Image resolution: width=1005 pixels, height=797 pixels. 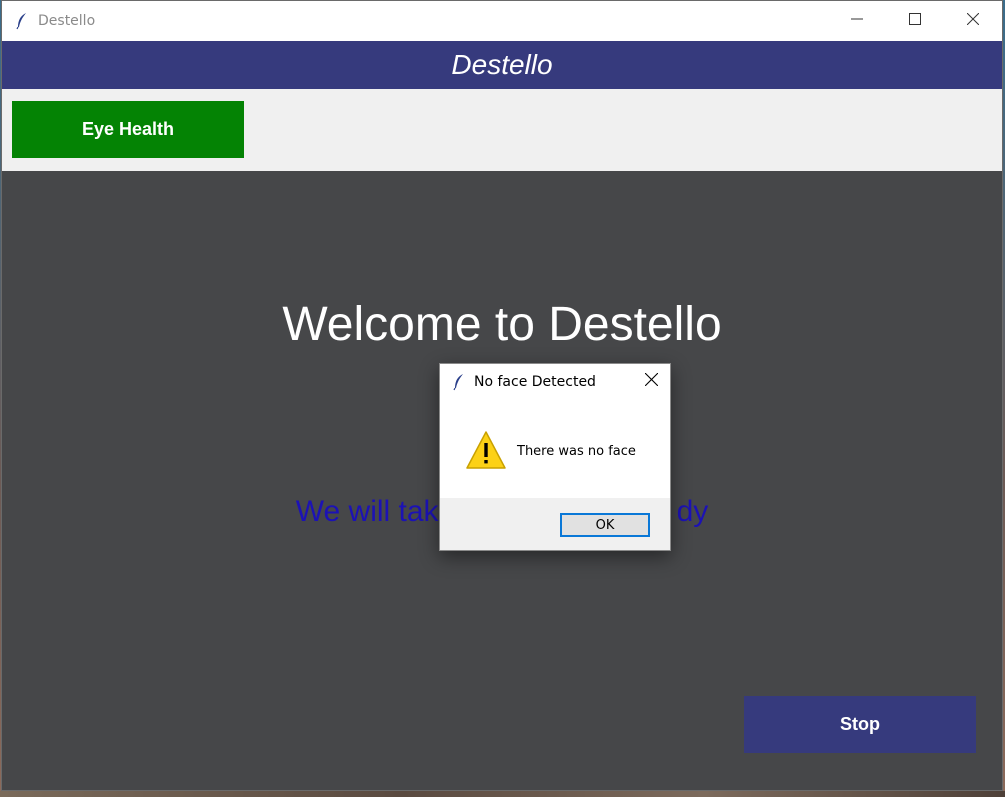 What do you see at coordinates (535, 382) in the screenshot?
I see `dialog-title: No face Detected` at bounding box center [535, 382].